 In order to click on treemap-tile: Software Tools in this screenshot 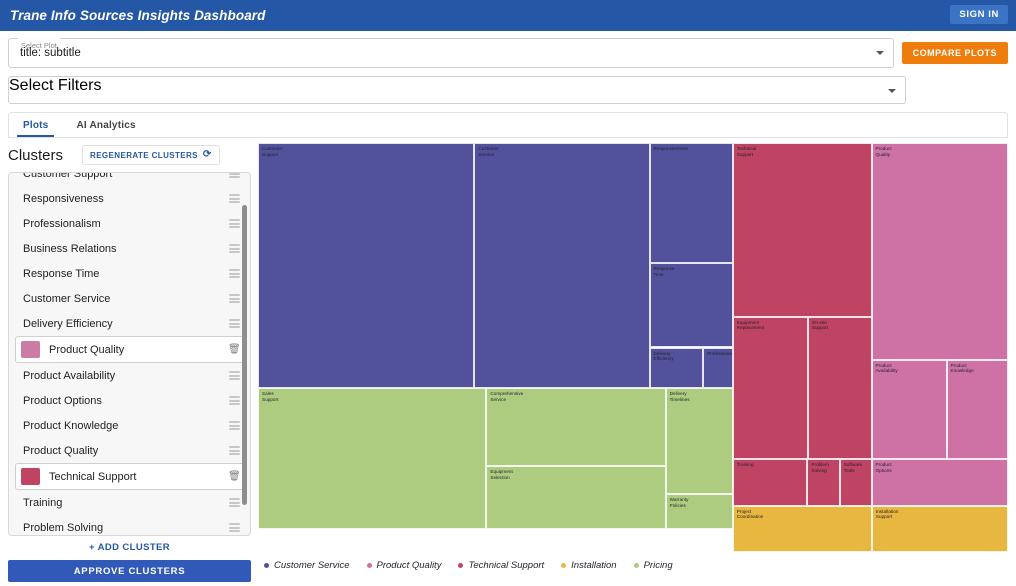, I will do `click(855, 482)`.